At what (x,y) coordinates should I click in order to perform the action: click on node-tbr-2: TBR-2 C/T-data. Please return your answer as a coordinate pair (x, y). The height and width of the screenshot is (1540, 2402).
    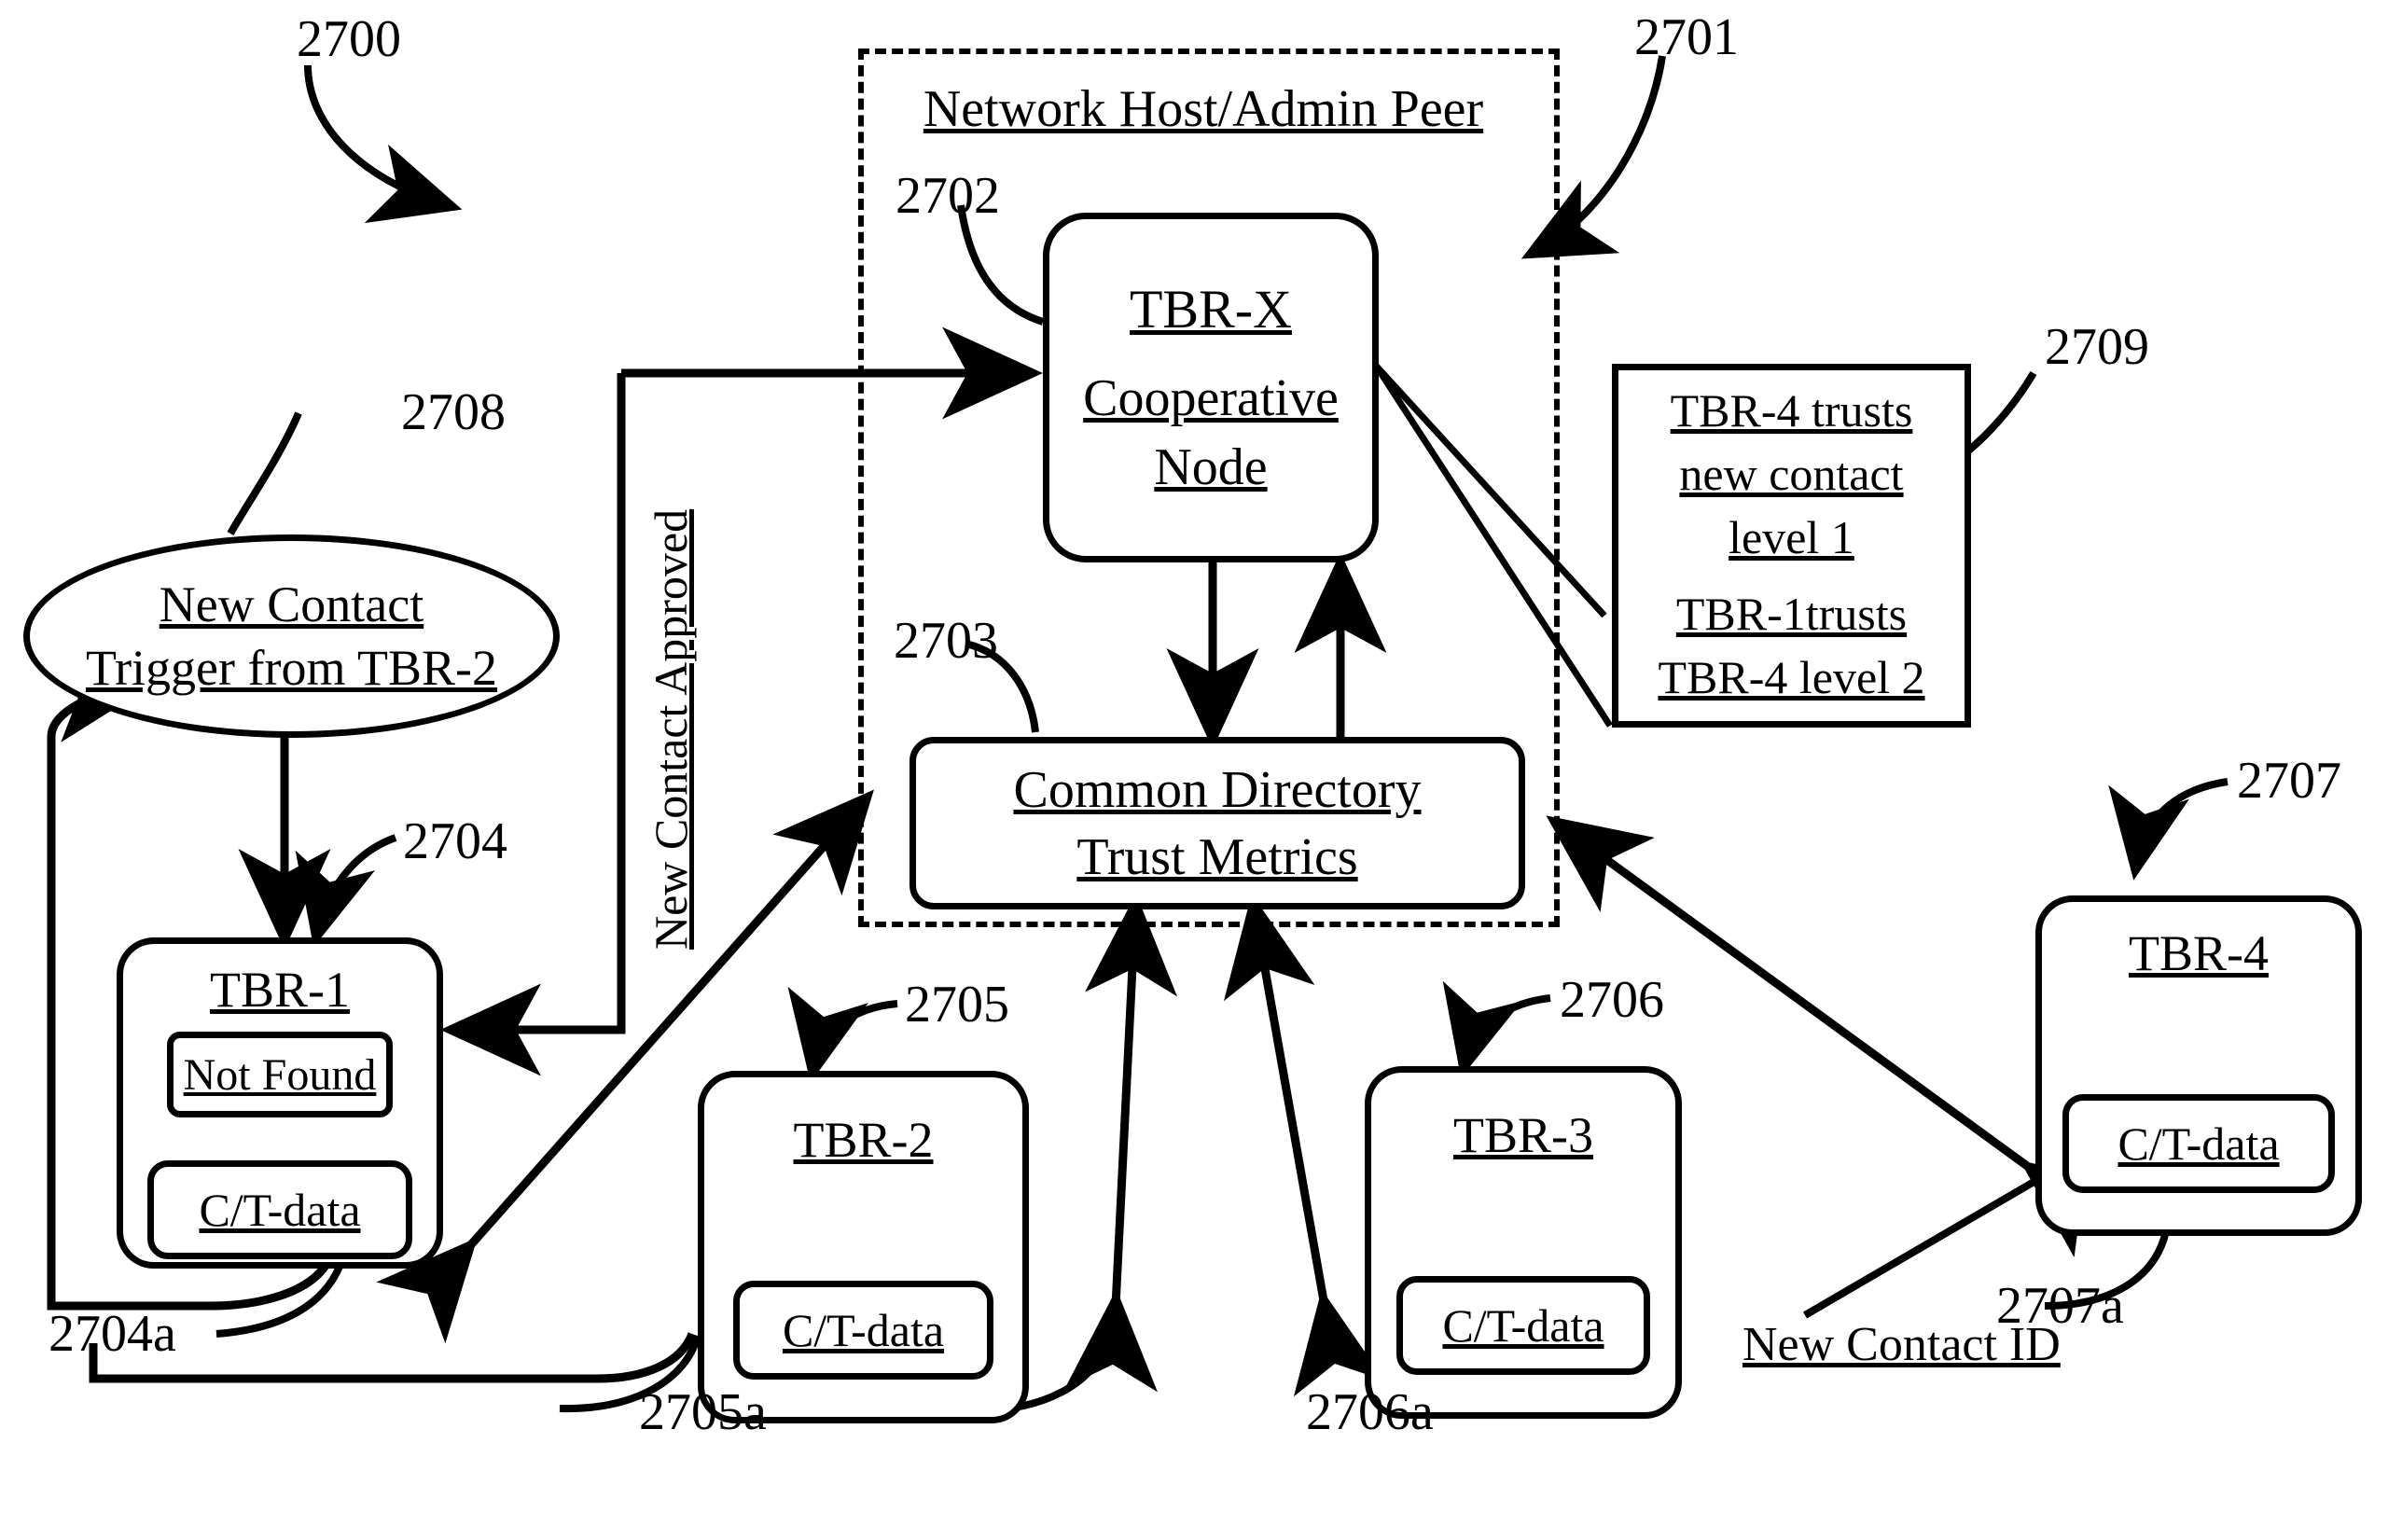
    Looking at the image, I should click on (863, 1247).